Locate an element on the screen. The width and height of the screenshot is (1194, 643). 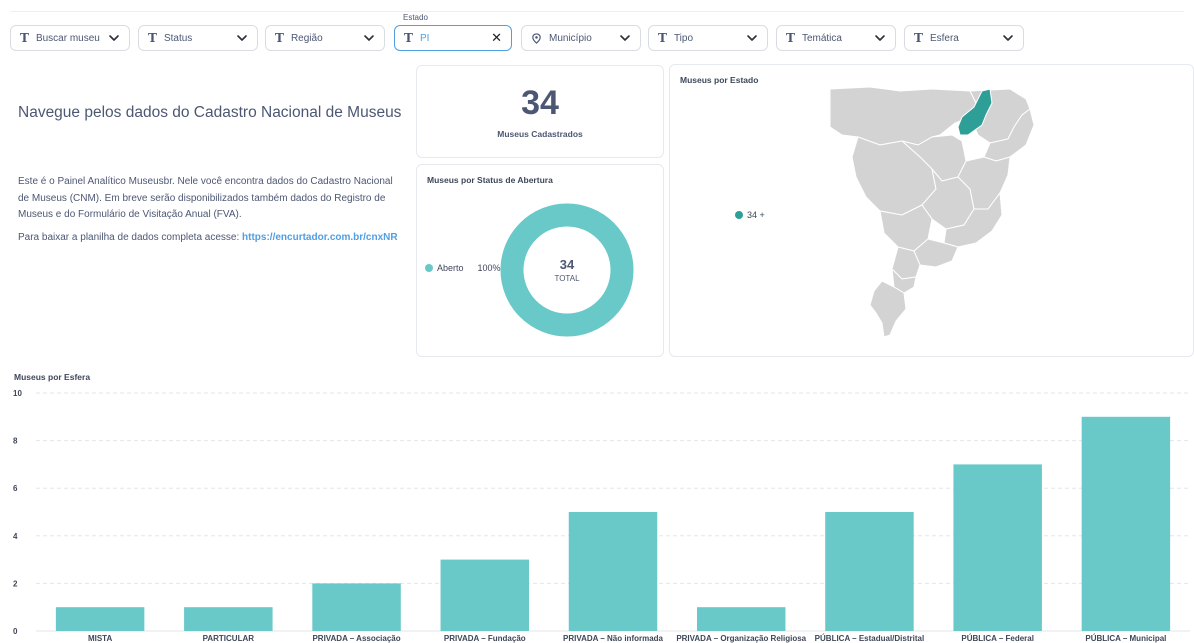
brazil-states is located at coordinates (932, 212).